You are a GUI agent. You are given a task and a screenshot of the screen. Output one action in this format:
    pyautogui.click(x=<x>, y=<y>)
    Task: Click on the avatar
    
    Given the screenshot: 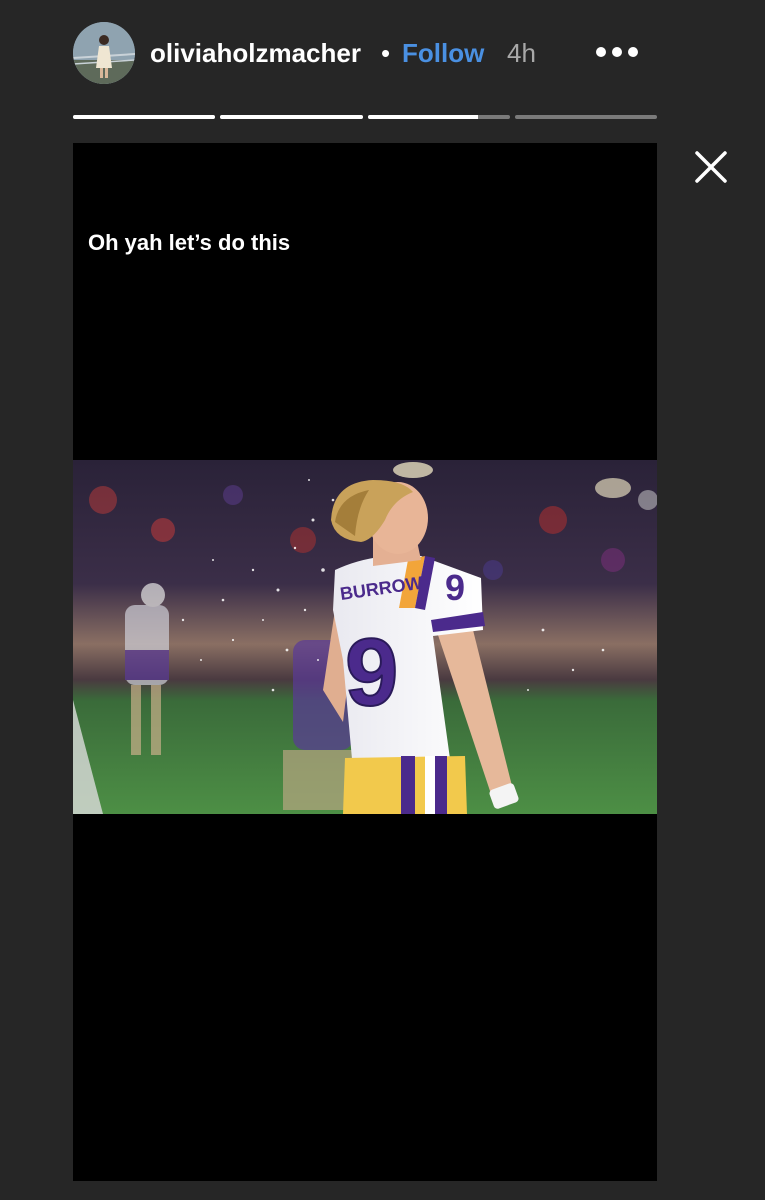 What is the action you would take?
    pyautogui.click(x=104, y=53)
    